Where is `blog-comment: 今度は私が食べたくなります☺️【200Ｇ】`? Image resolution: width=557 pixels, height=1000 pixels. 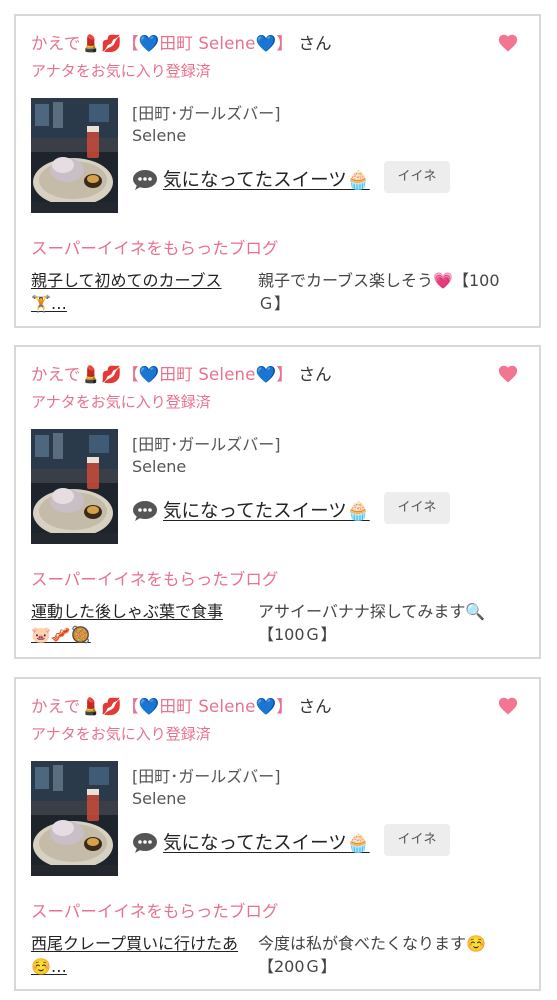
blog-comment: 今度は私が食べたくなります☺️【200Ｇ】 is located at coordinates (372, 955).